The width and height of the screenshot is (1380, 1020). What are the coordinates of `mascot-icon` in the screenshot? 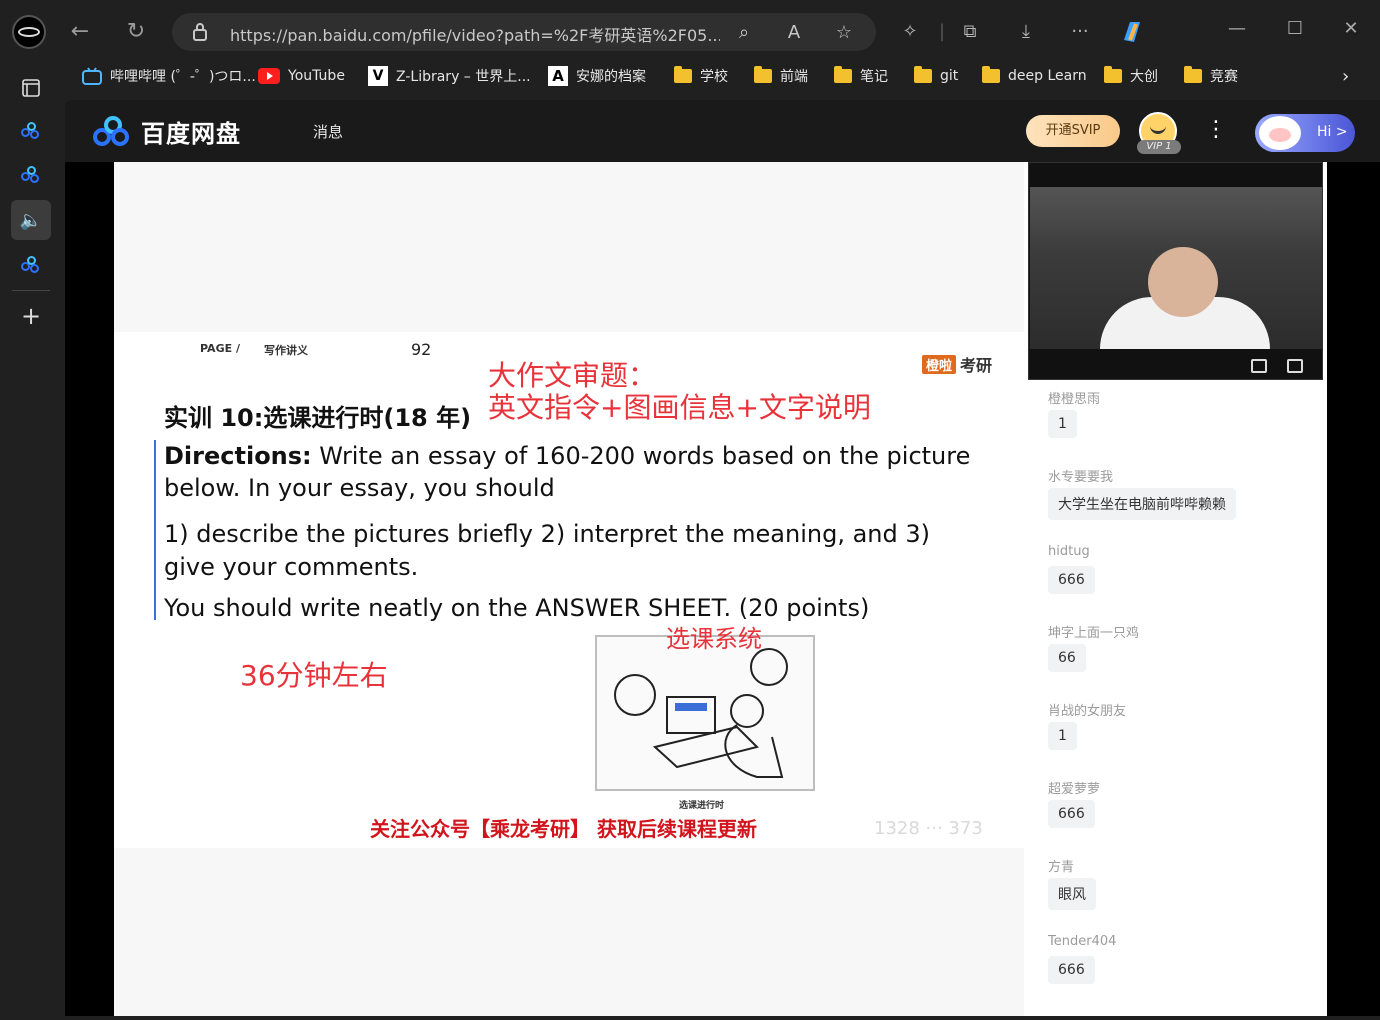 It's located at (1280, 133).